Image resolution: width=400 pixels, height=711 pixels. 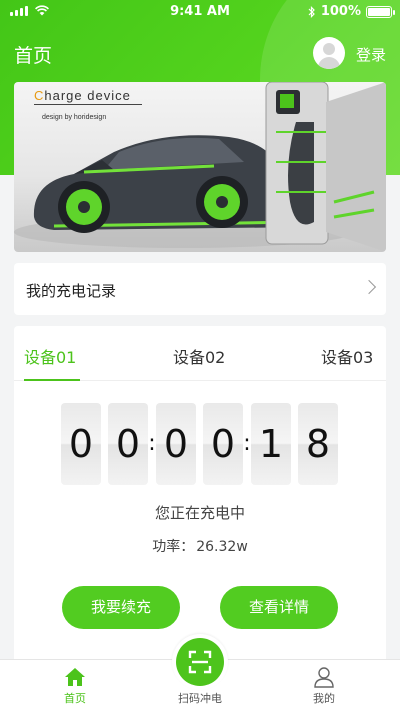 I want to click on timer-digit: 1, so click(x=271, y=444).